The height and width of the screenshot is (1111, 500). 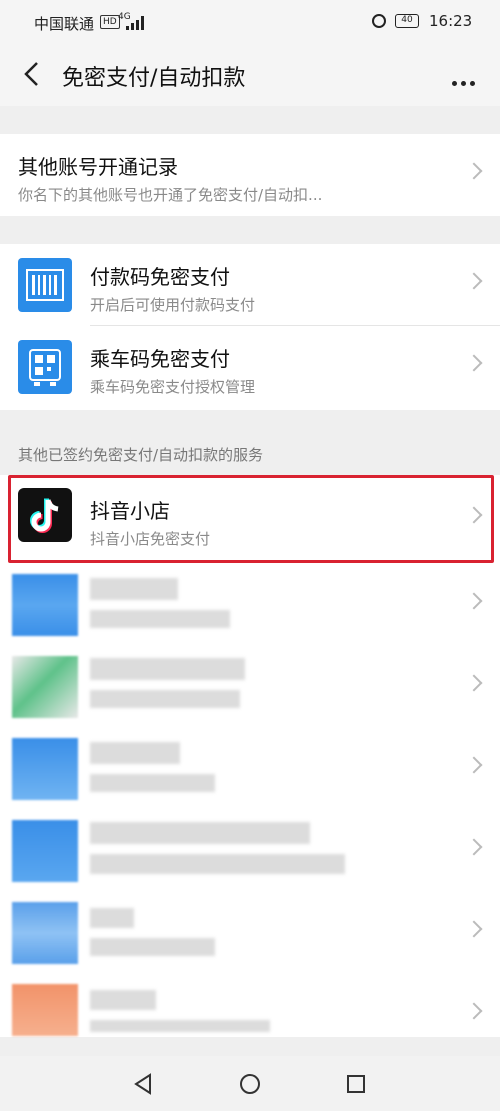 I want to click on status-bar: 中国联通 HD 4G 40 16:23, so click(x=250, y=22).